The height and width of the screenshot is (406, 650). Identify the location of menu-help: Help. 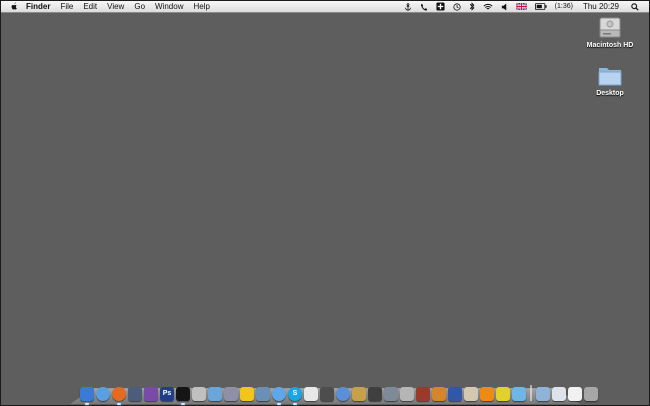
(201, 6).